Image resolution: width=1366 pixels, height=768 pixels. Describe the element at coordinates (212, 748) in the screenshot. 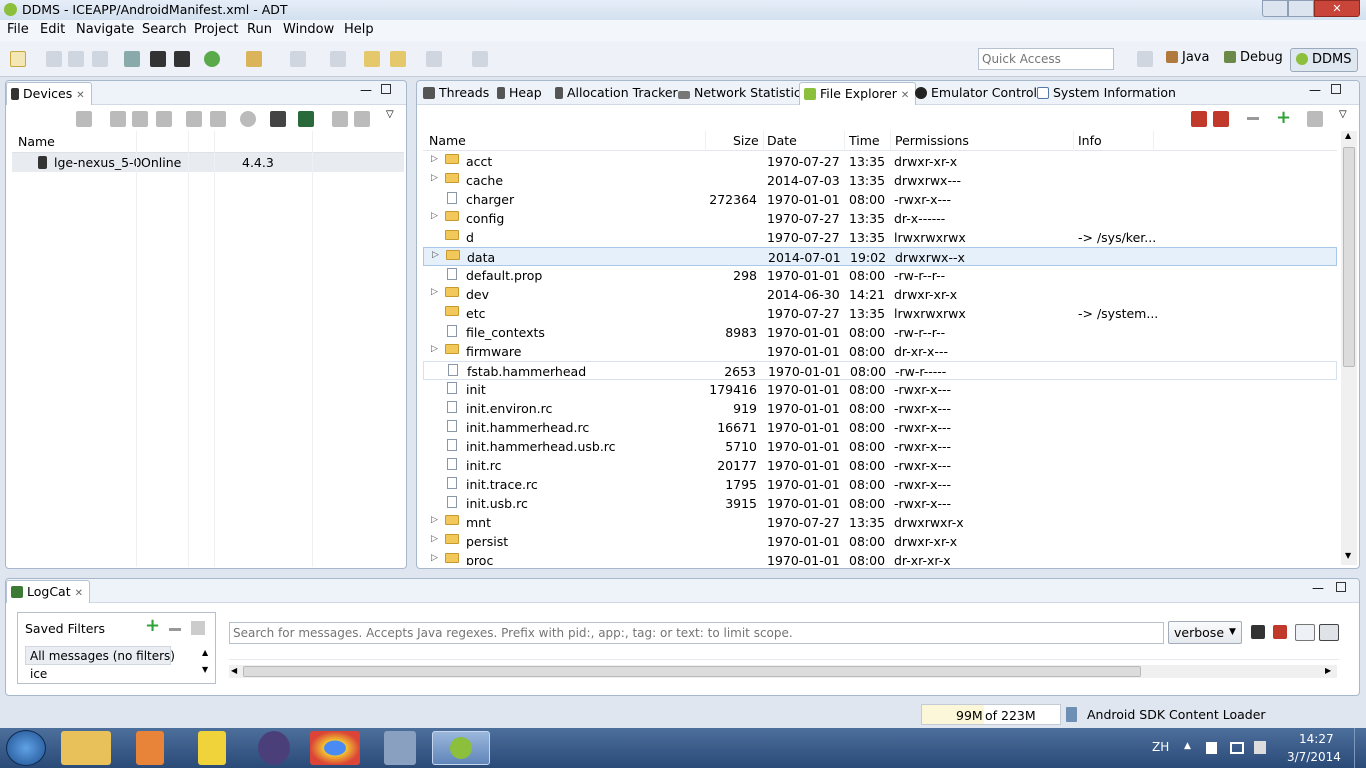

I see `plus-app-task-icon` at that location.